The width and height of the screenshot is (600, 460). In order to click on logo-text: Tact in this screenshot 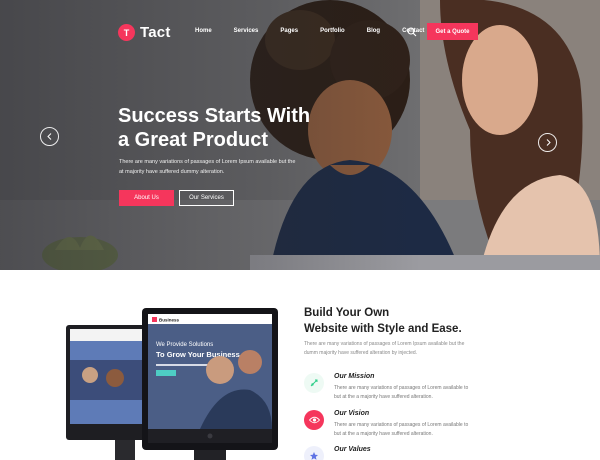, I will do `click(155, 32)`.